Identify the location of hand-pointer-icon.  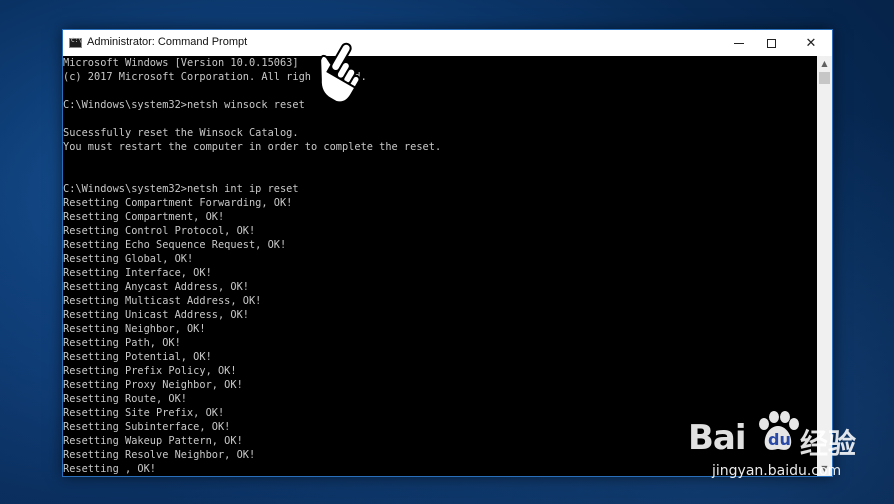
(340, 73).